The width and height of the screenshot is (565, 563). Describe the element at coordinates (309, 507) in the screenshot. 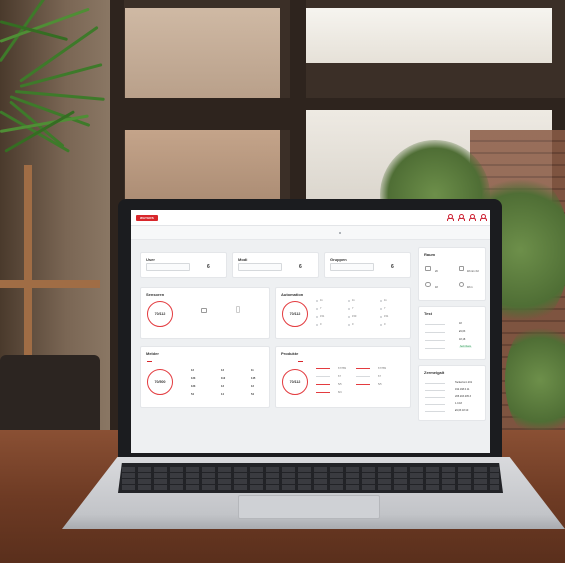

I see `trackpad` at that location.